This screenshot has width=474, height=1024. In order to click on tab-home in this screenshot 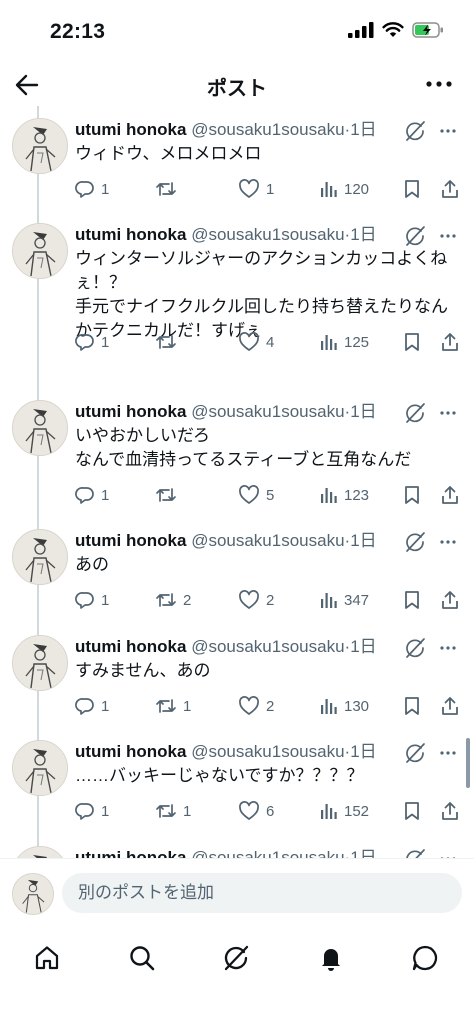, I will do `click(47, 958)`.